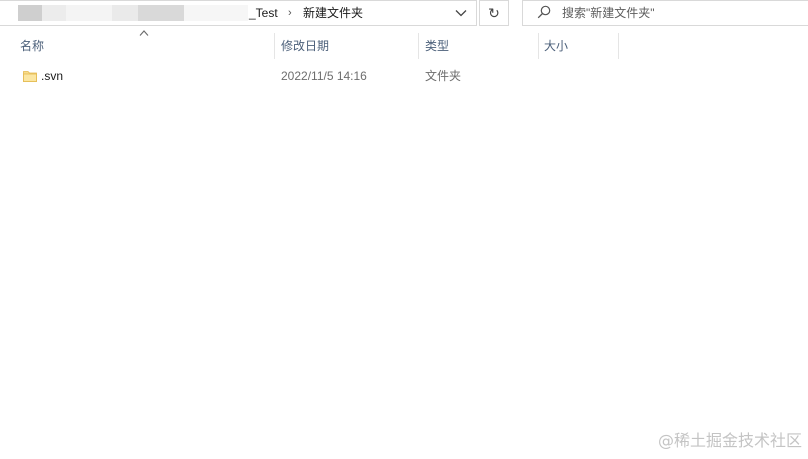 This screenshot has width=808, height=459. I want to click on refresh-icon: ↻, so click(494, 12).